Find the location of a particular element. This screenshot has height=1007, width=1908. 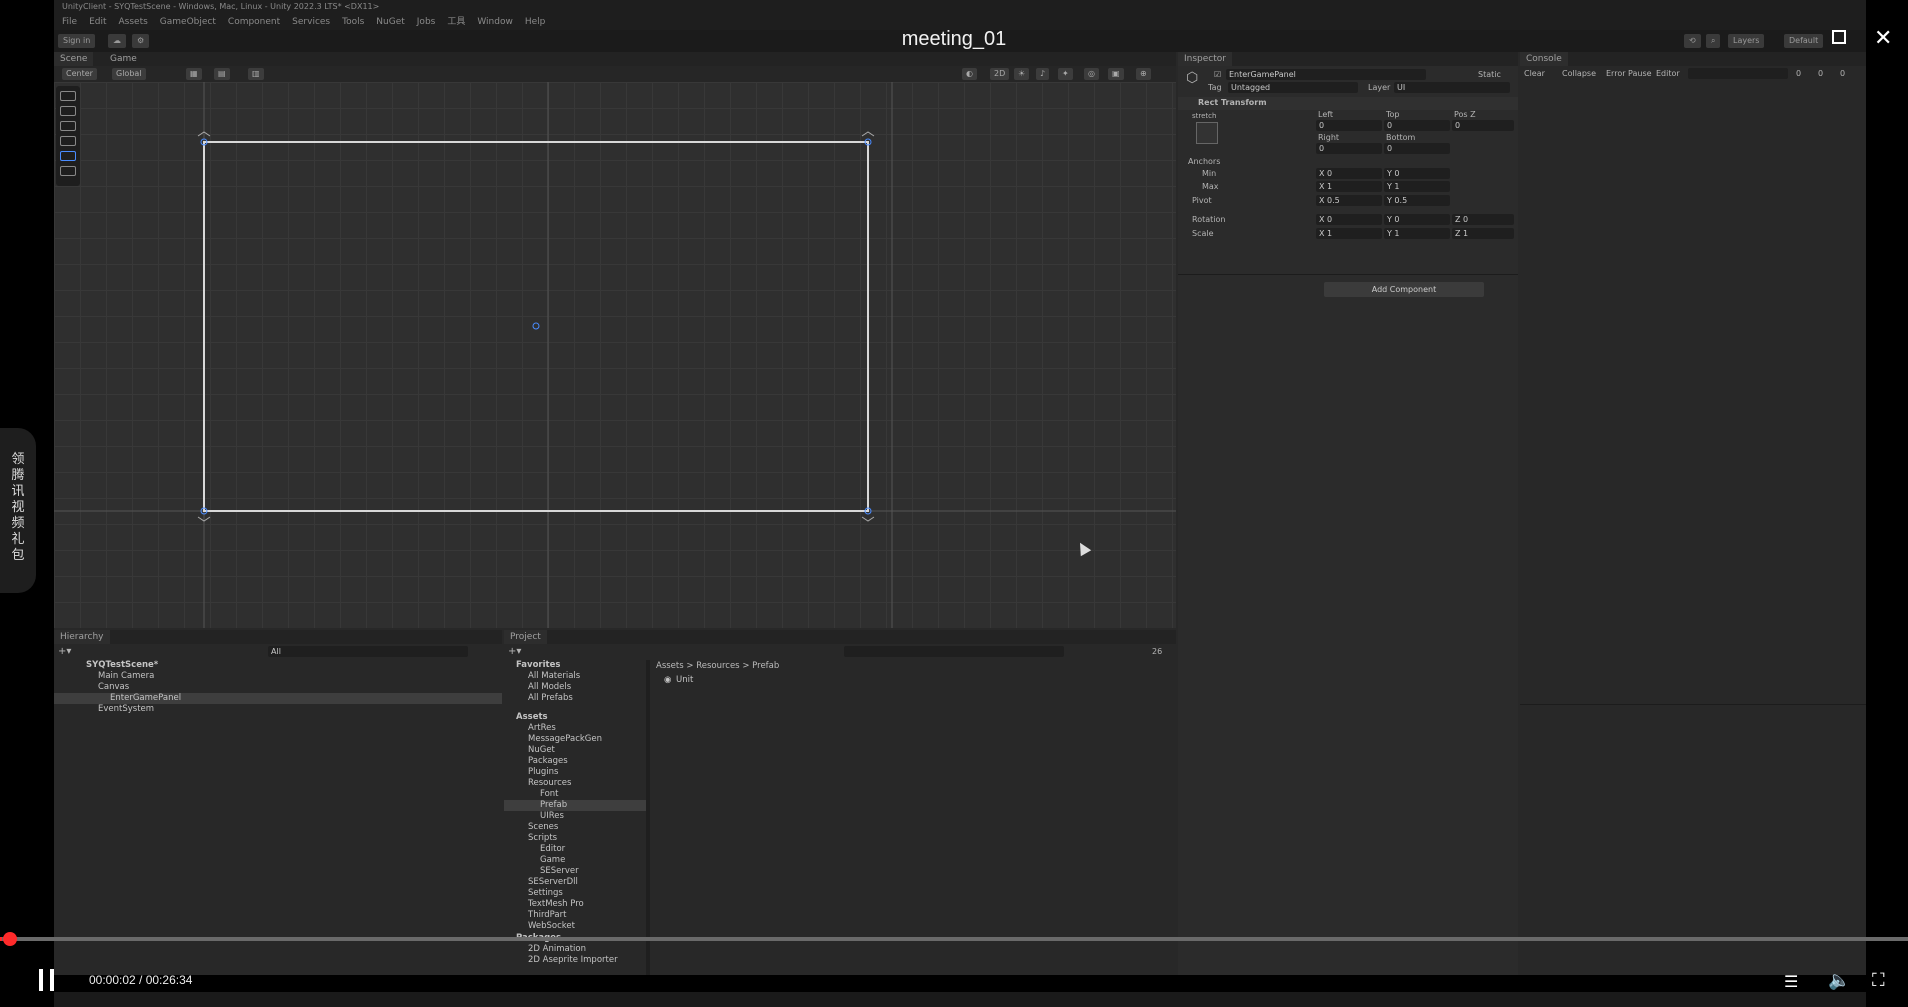

hierarchy-search-input: All is located at coordinates (368, 651).